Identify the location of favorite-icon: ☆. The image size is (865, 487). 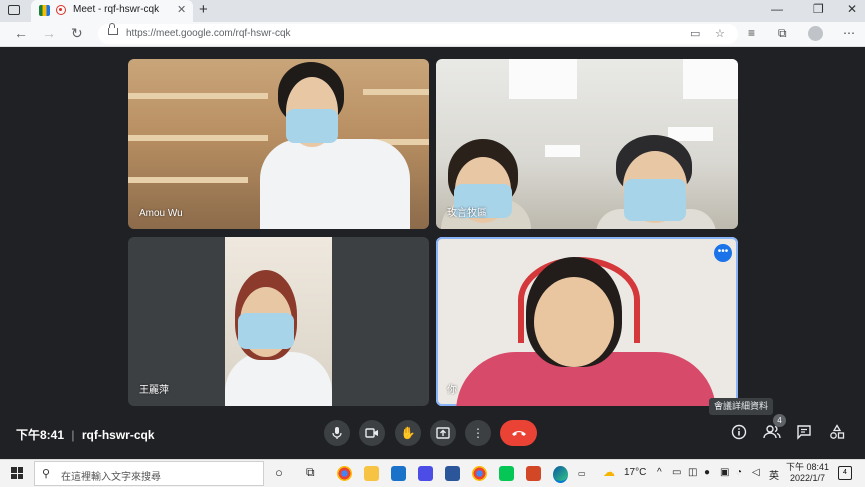
(720, 33).